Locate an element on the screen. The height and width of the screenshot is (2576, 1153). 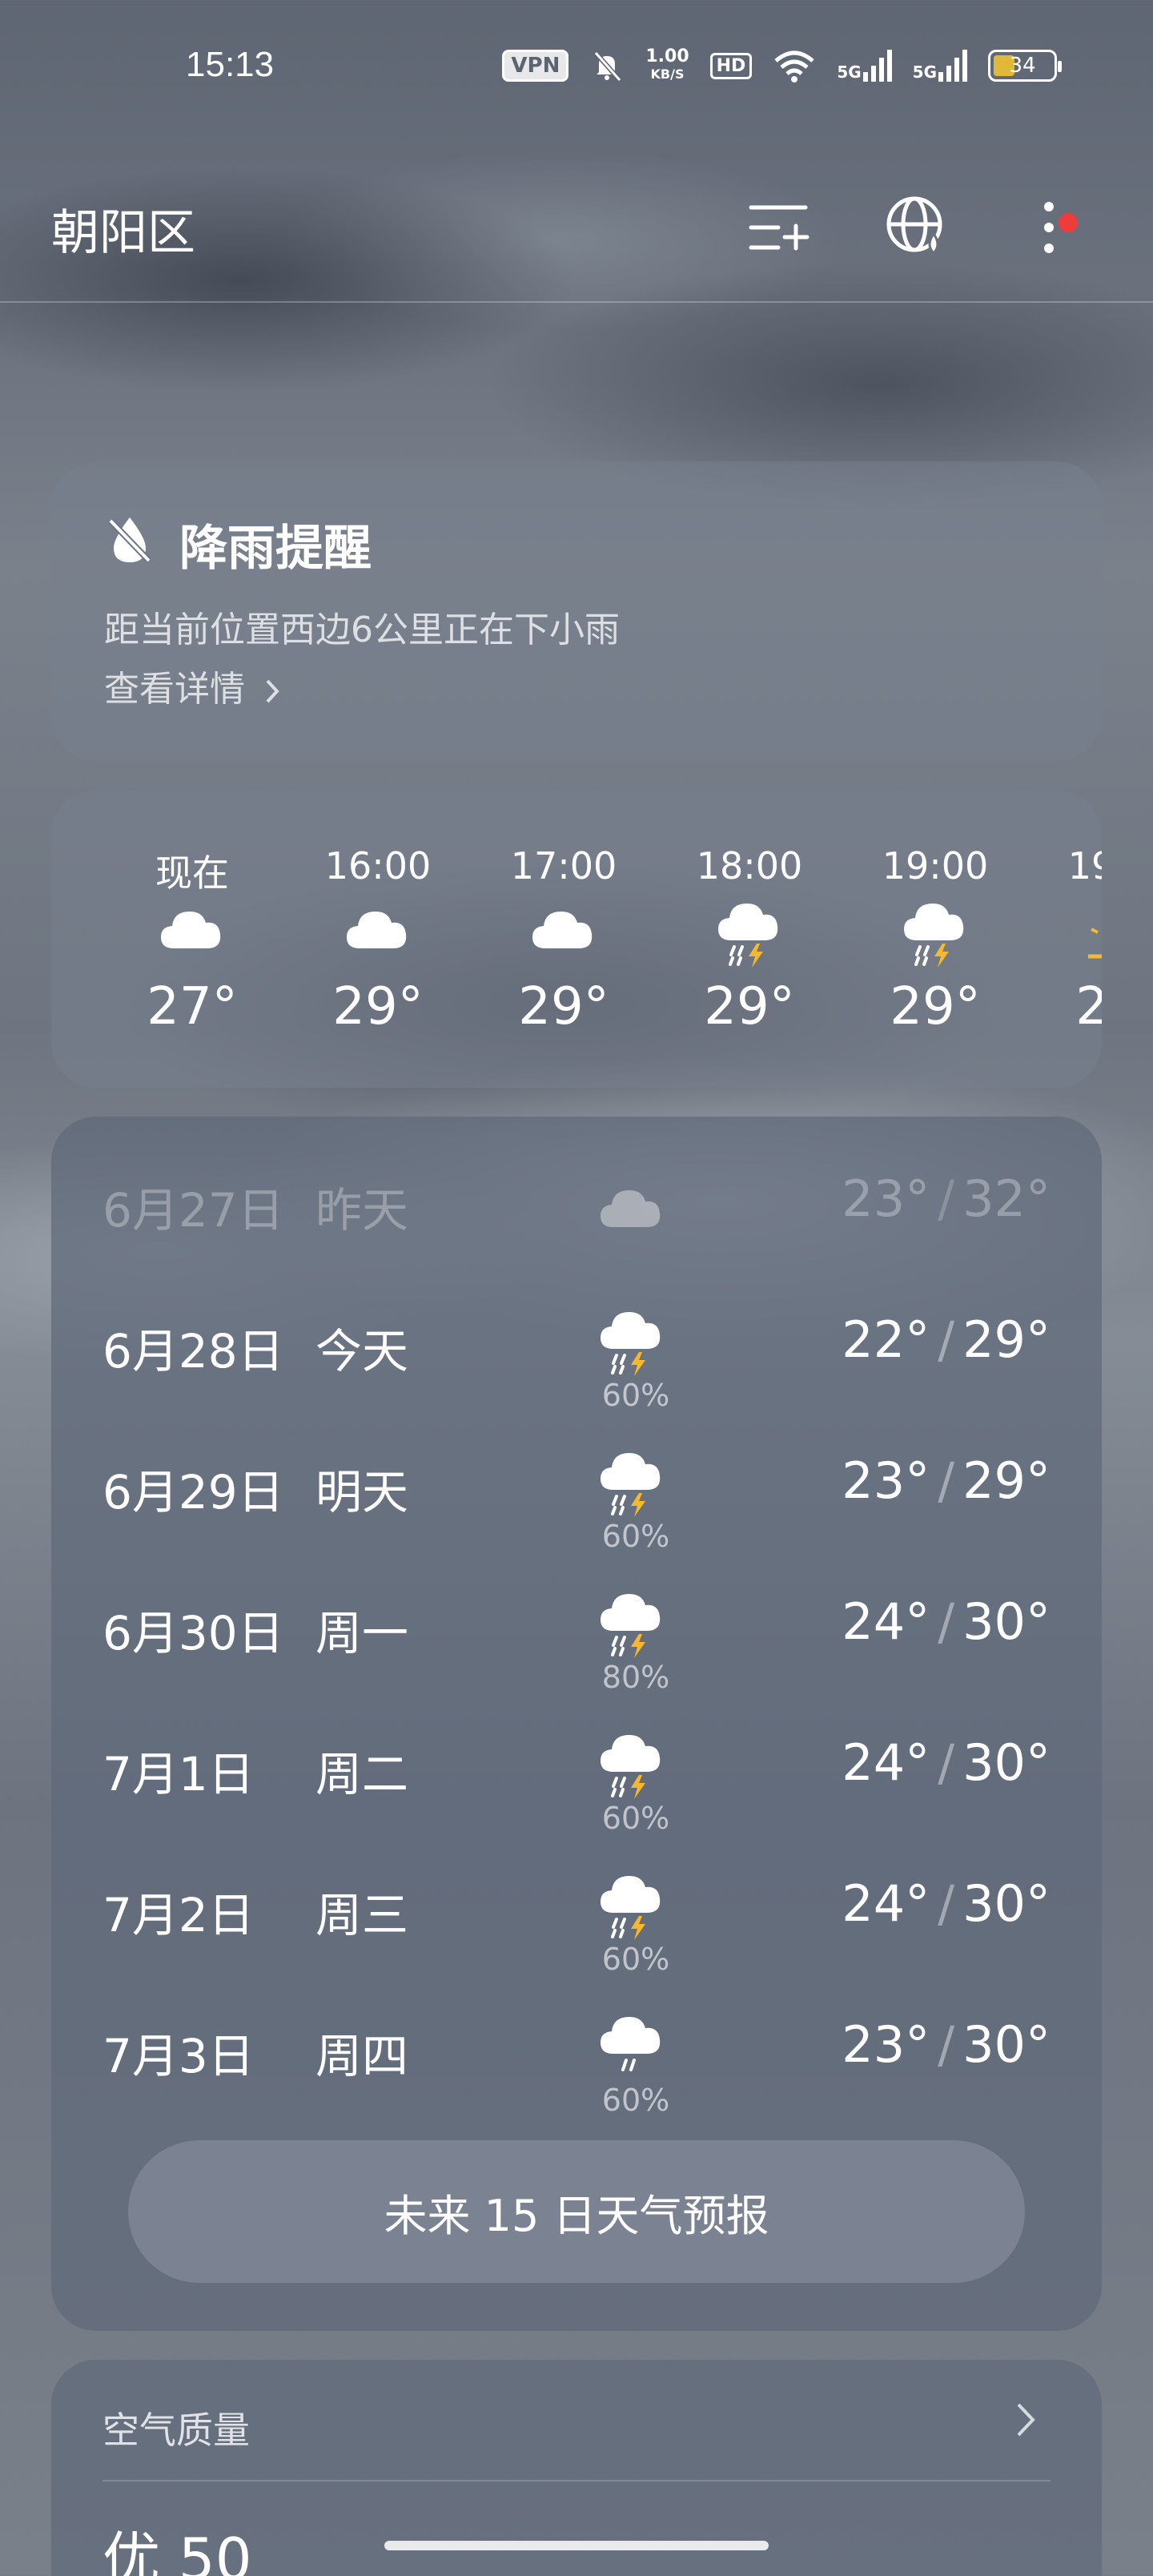
hourly-time: 18:00 is located at coordinates (750, 866).